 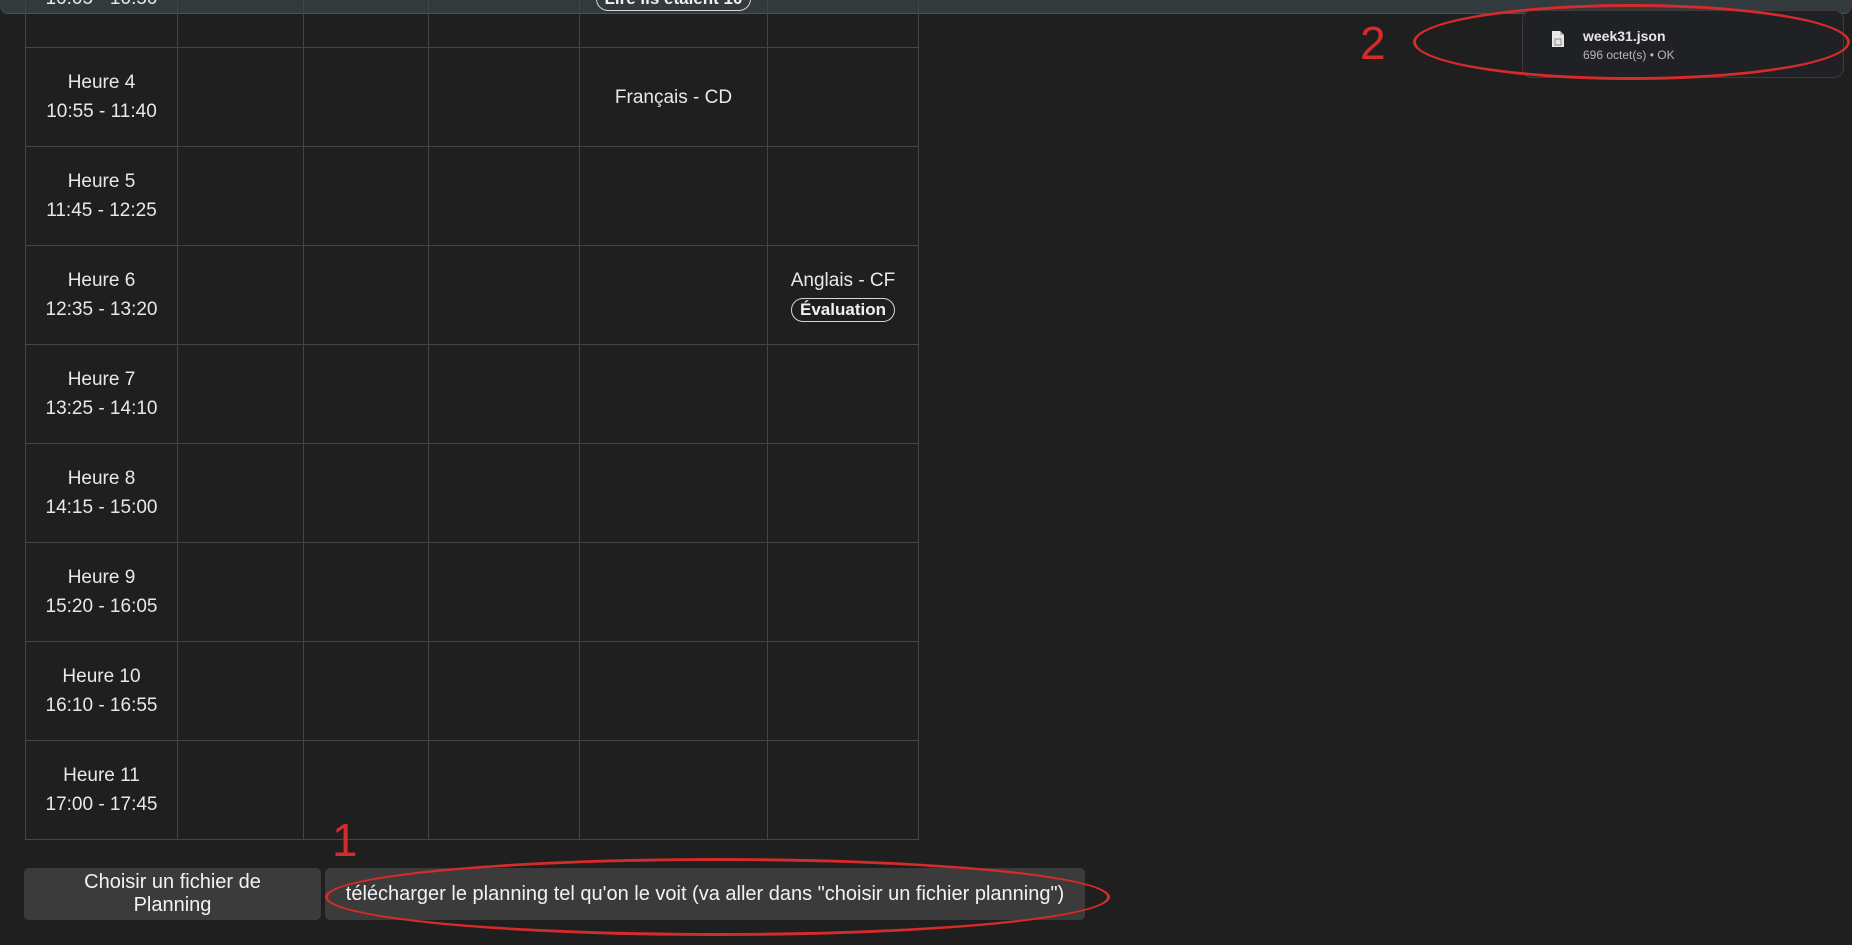 I want to click on hour-label: Heure 9, so click(x=101, y=577).